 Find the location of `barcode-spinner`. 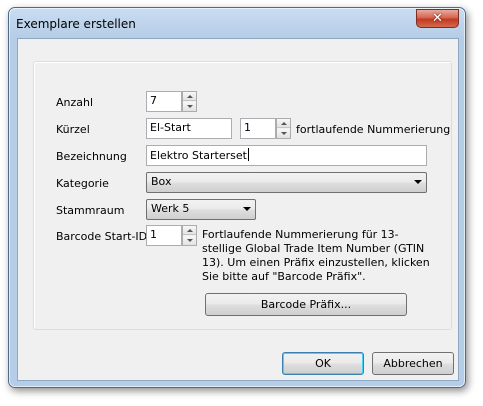

barcode-spinner is located at coordinates (189, 235).